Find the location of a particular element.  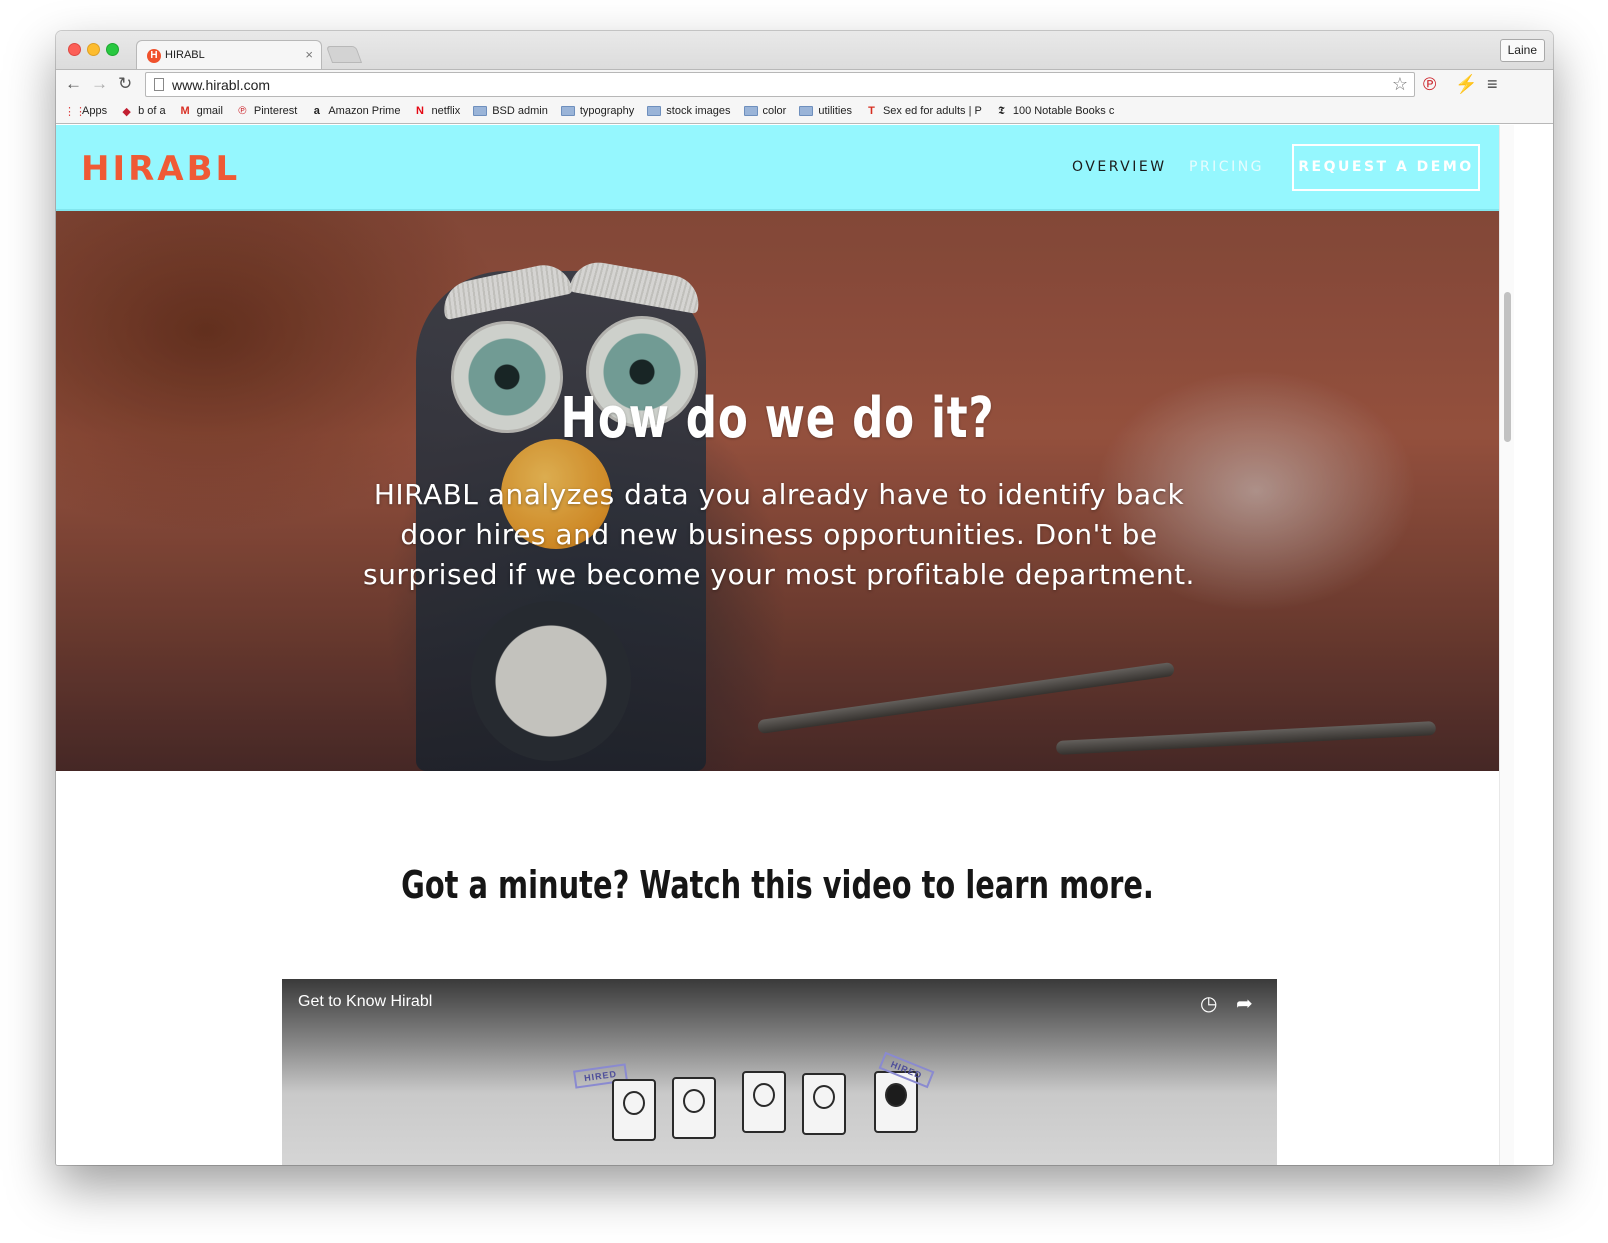

scrollbar-thumb is located at coordinates (1507, 367).